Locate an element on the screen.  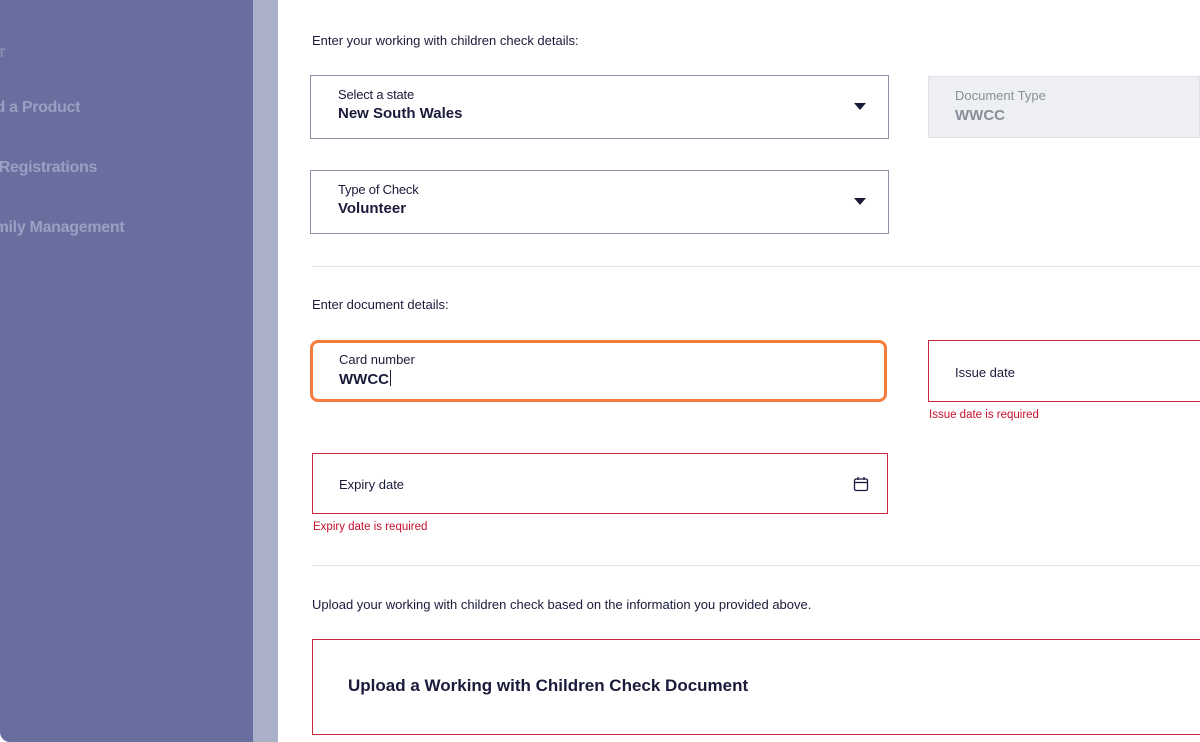
sidebar-item-registrations: y Registrations is located at coordinates (48, 168).